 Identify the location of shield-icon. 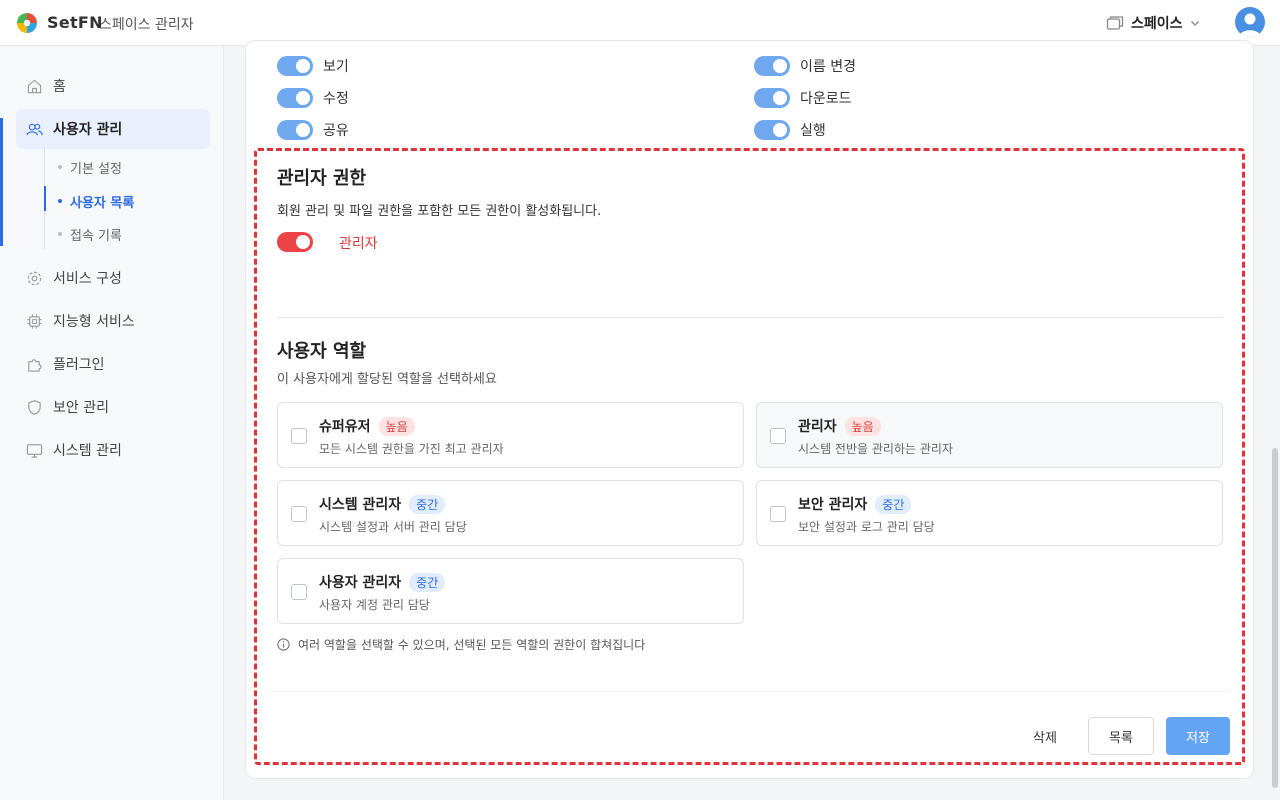
(34, 407).